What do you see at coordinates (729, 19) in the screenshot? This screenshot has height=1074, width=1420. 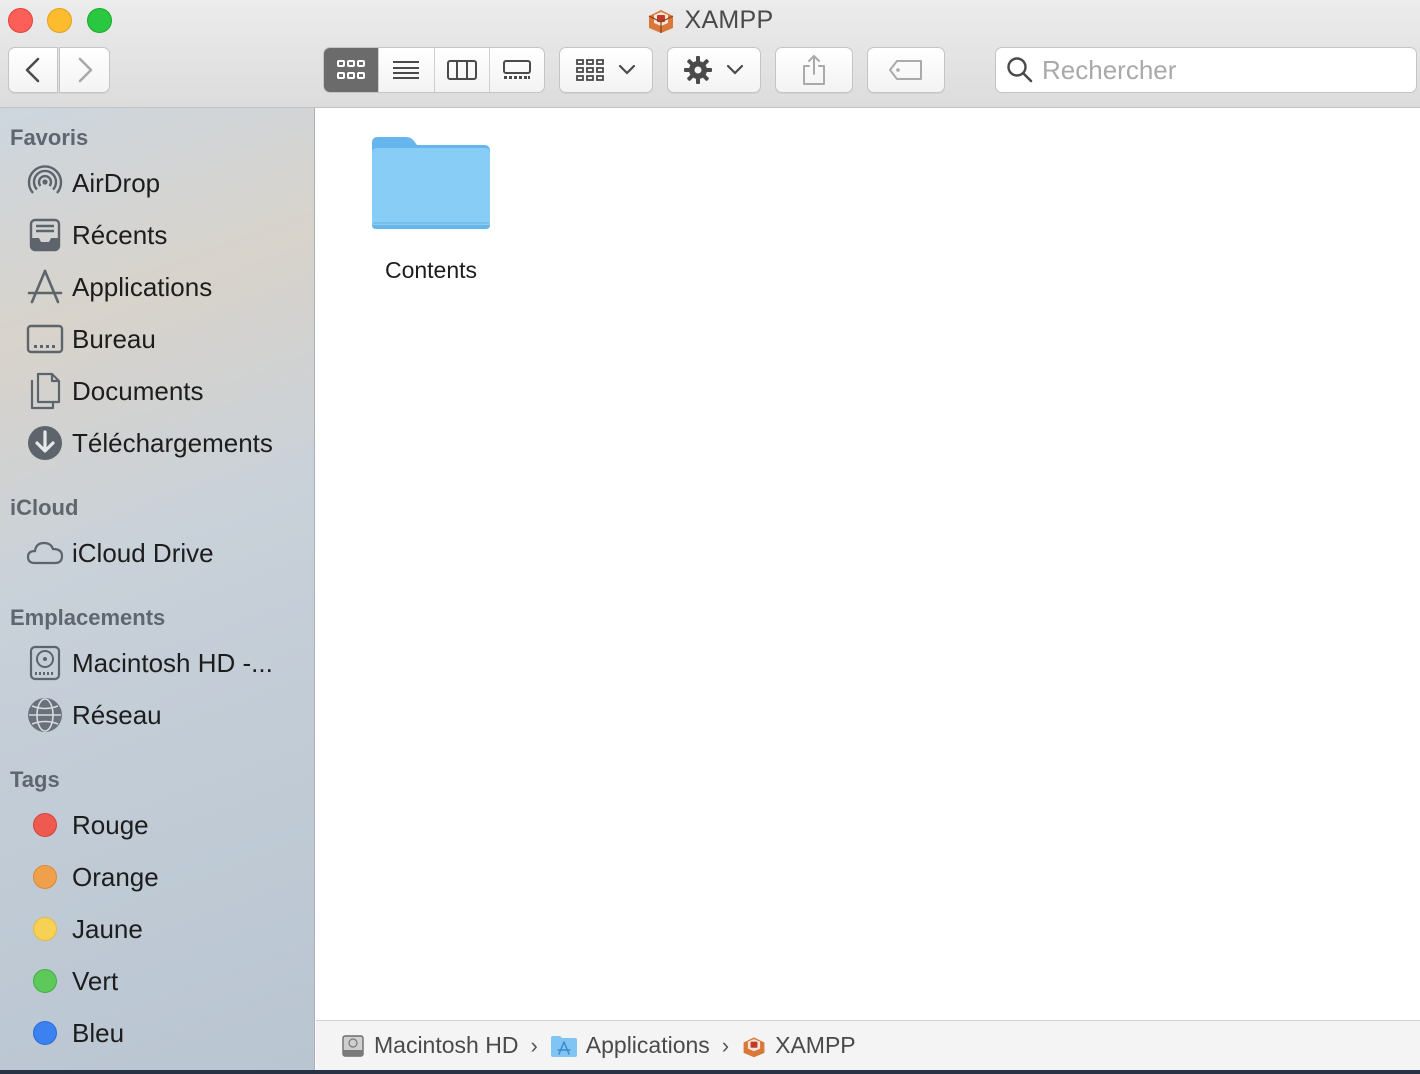 I see `window-title-text: XAMPP` at bounding box center [729, 19].